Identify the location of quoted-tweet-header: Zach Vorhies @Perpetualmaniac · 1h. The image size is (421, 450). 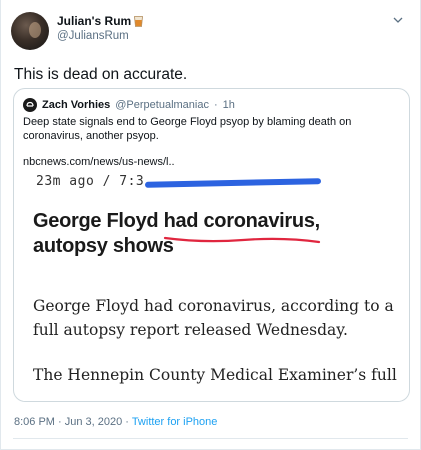
(129, 105).